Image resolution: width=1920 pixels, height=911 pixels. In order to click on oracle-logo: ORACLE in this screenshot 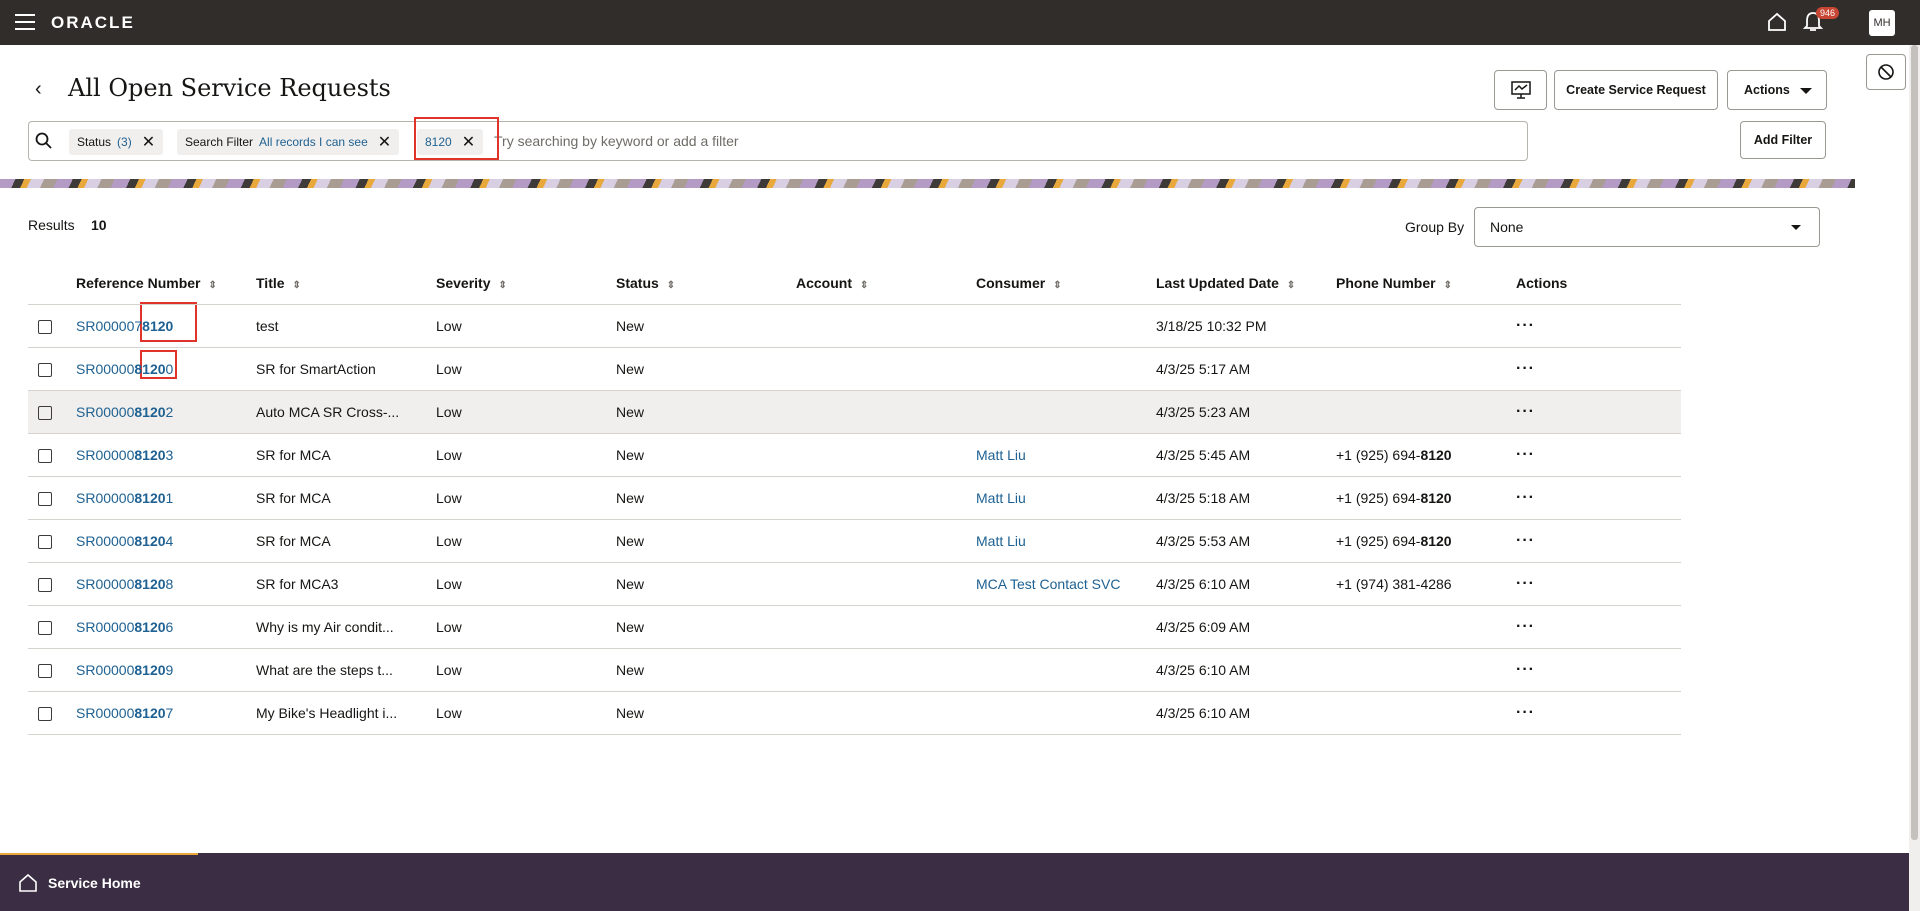, I will do `click(93, 22)`.